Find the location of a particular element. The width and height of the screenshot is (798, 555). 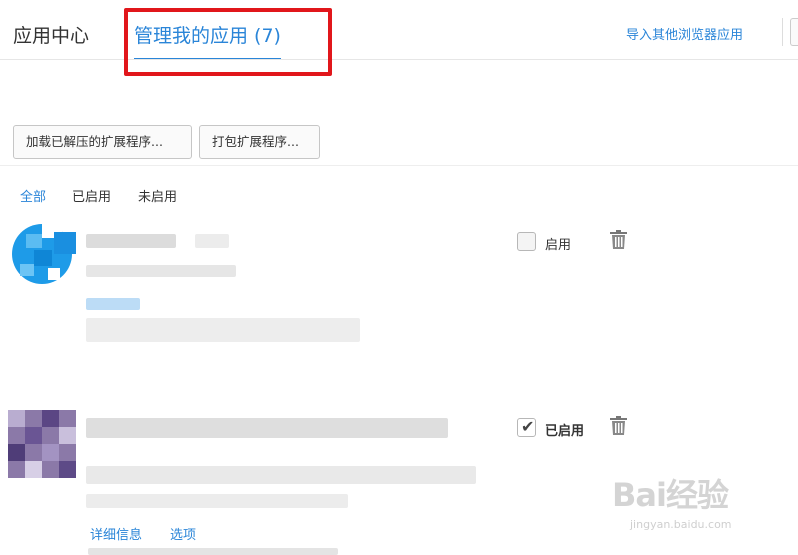

top-bar: 应用中心 管理我的应用 (7) 导入其他浏览器应用 is located at coordinates (399, 30).